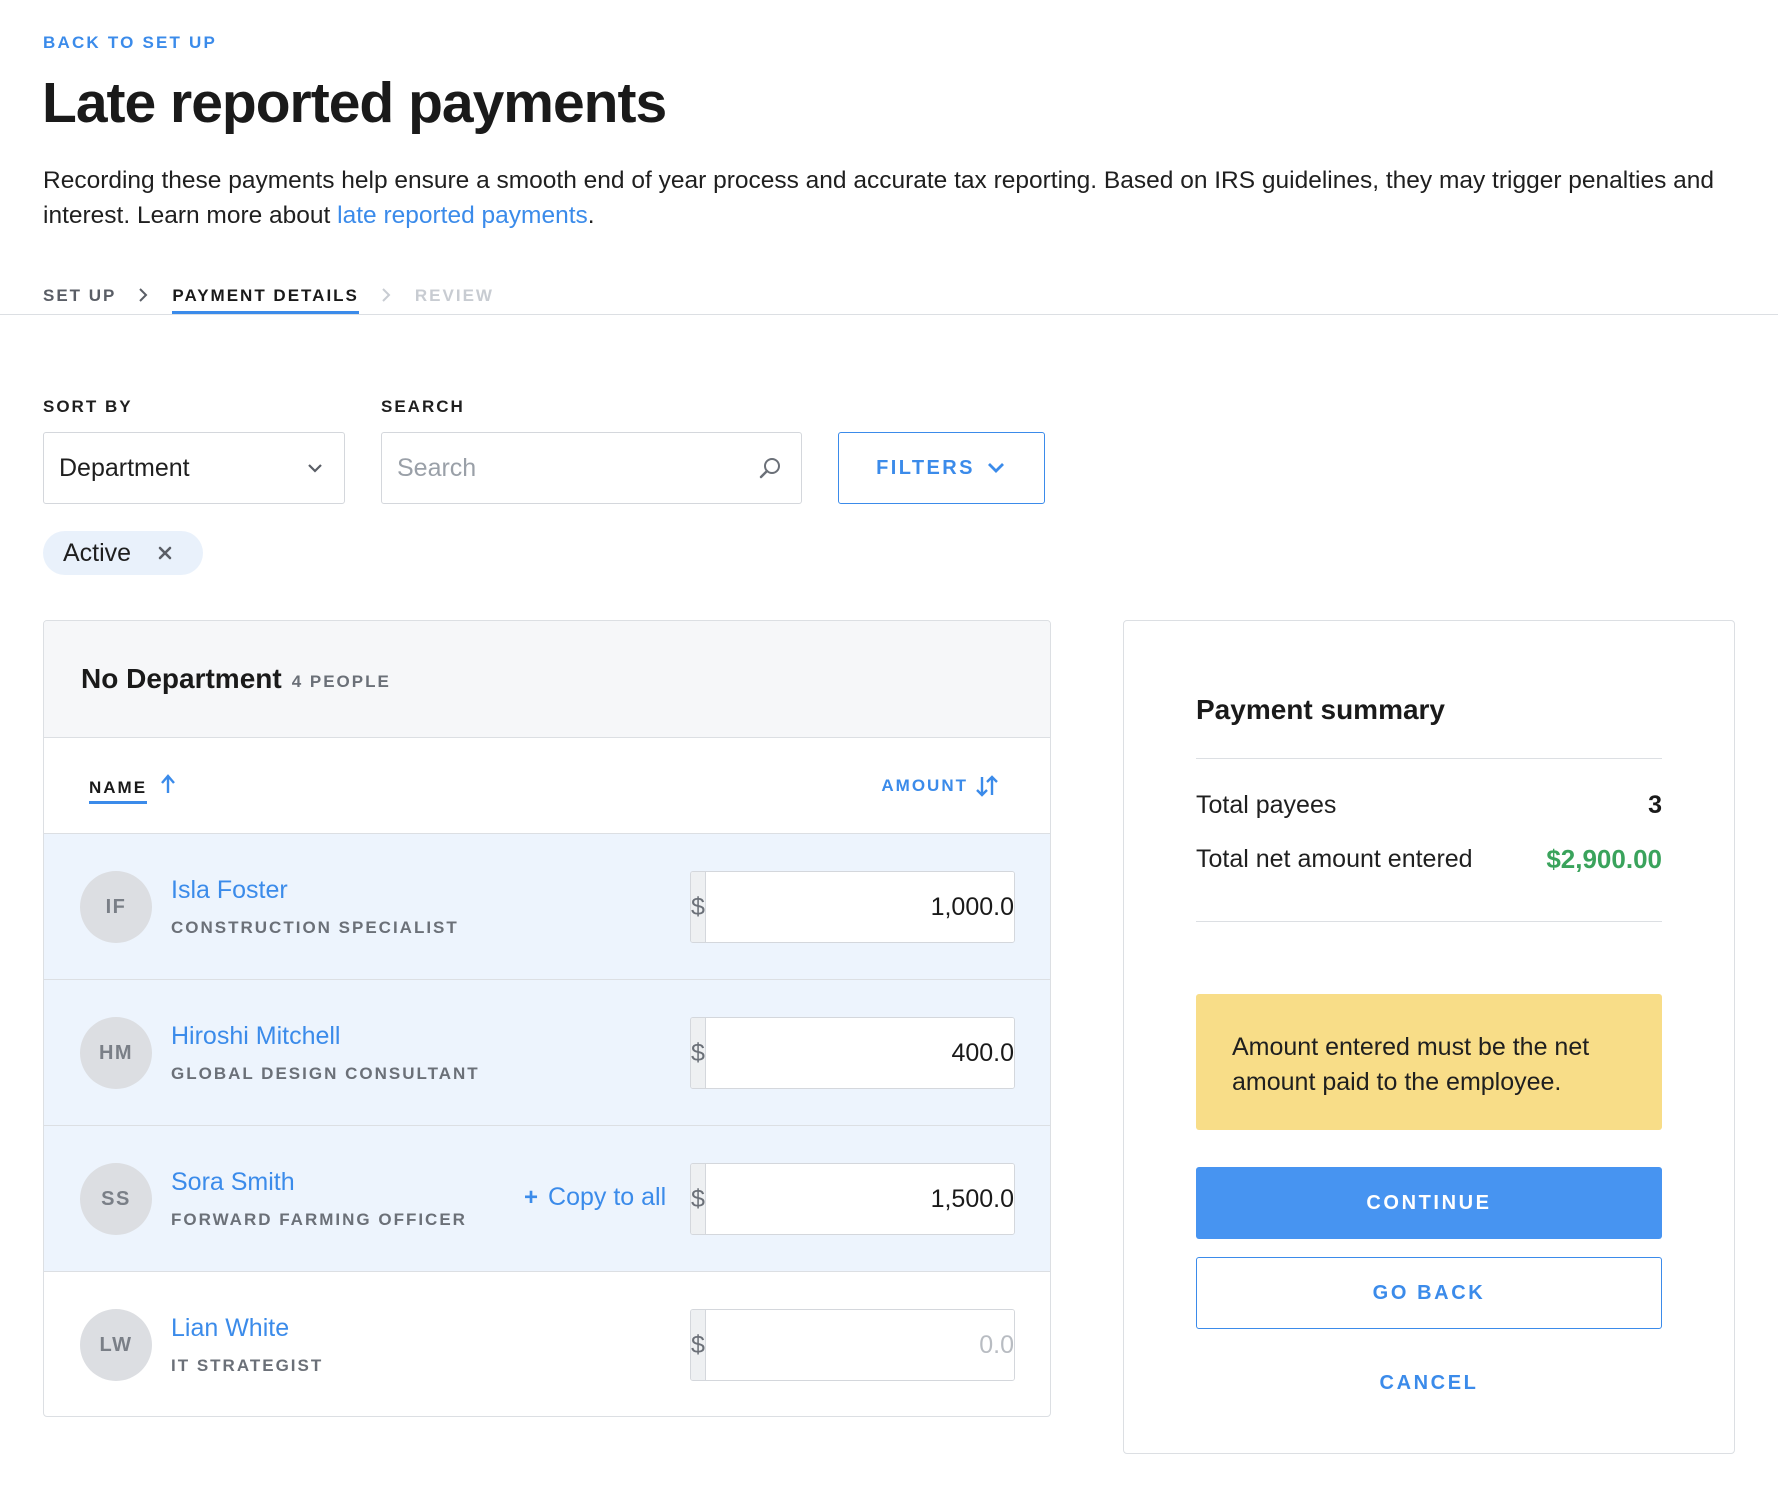  What do you see at coordinates (325, 1073) in the screenshot?
I see `employee-role: GLOBAL DESIGN CONSULTANT` at bounding box center [325, 1073].